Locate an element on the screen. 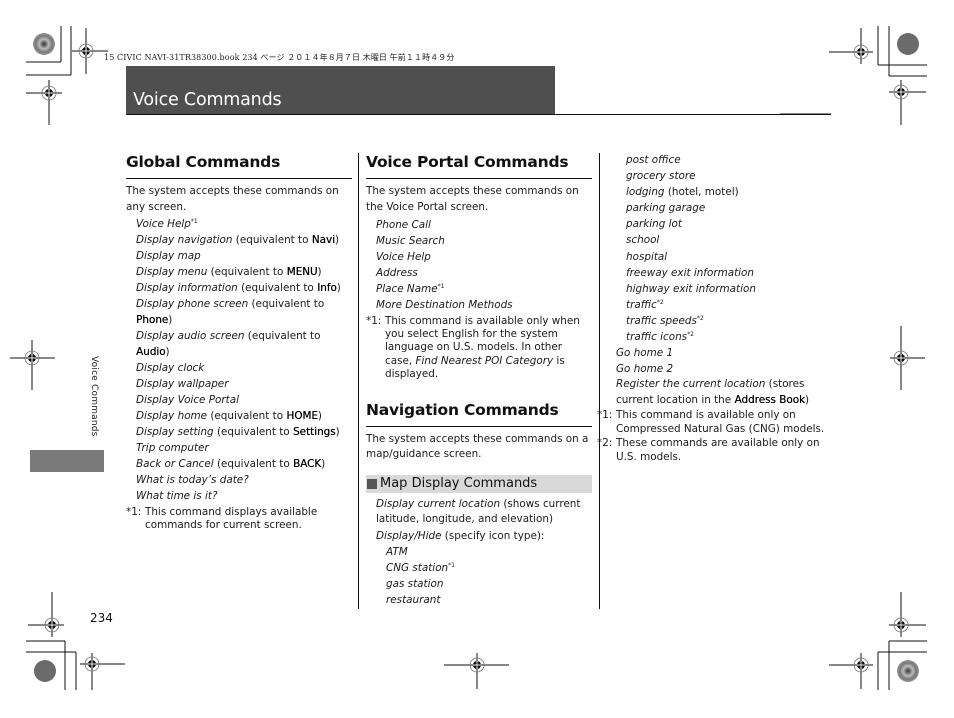  command-item: Display setting (equivalent to Settings) is located at coordinates (239, 433).